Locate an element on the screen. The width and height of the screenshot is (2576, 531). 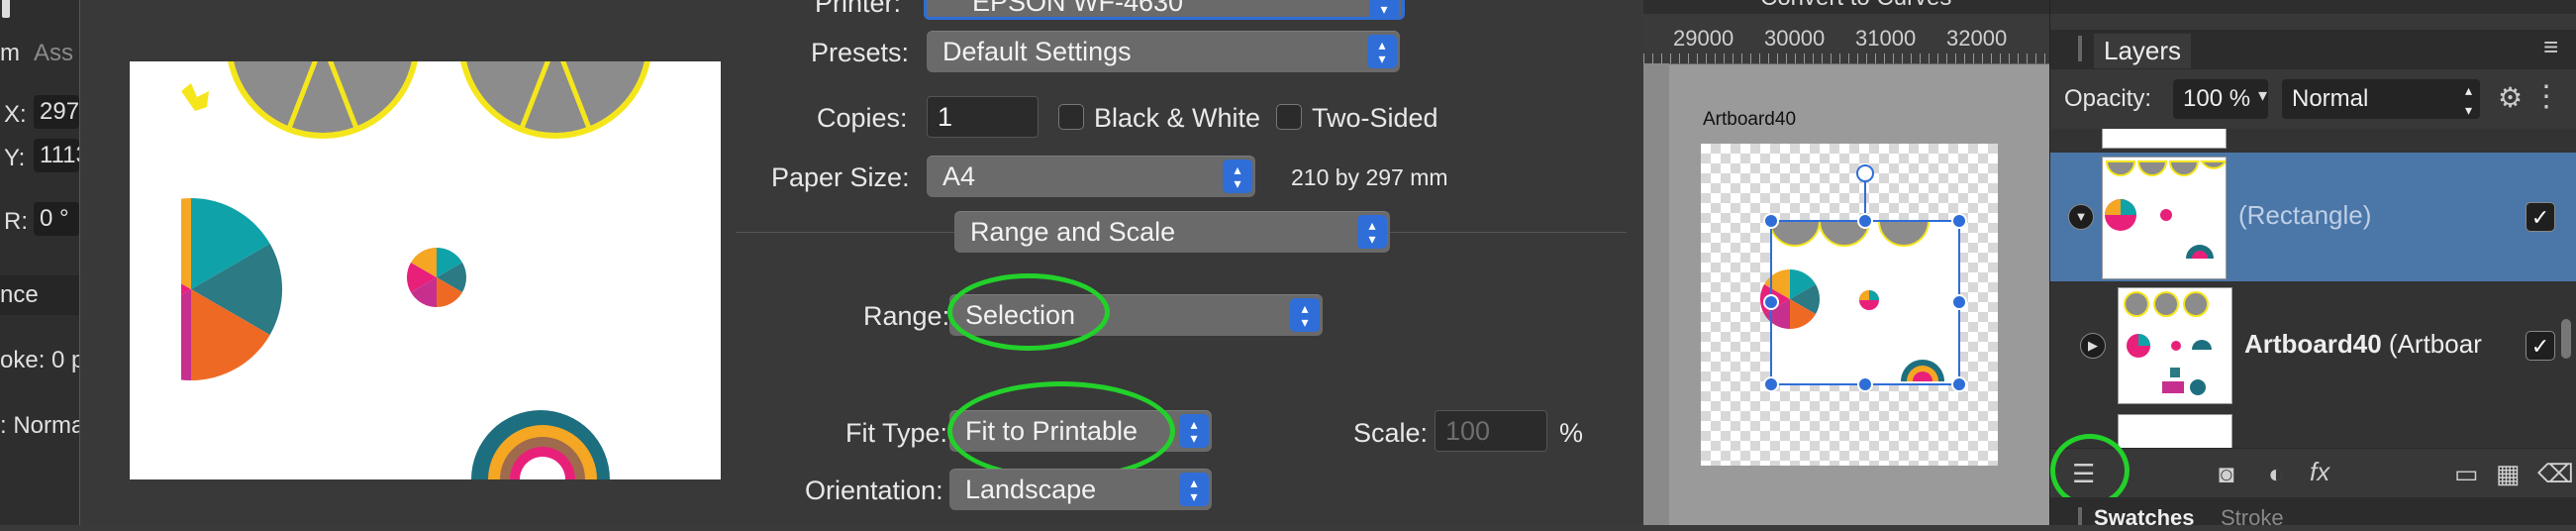
preview-margin is located at coordinates (156, 270).